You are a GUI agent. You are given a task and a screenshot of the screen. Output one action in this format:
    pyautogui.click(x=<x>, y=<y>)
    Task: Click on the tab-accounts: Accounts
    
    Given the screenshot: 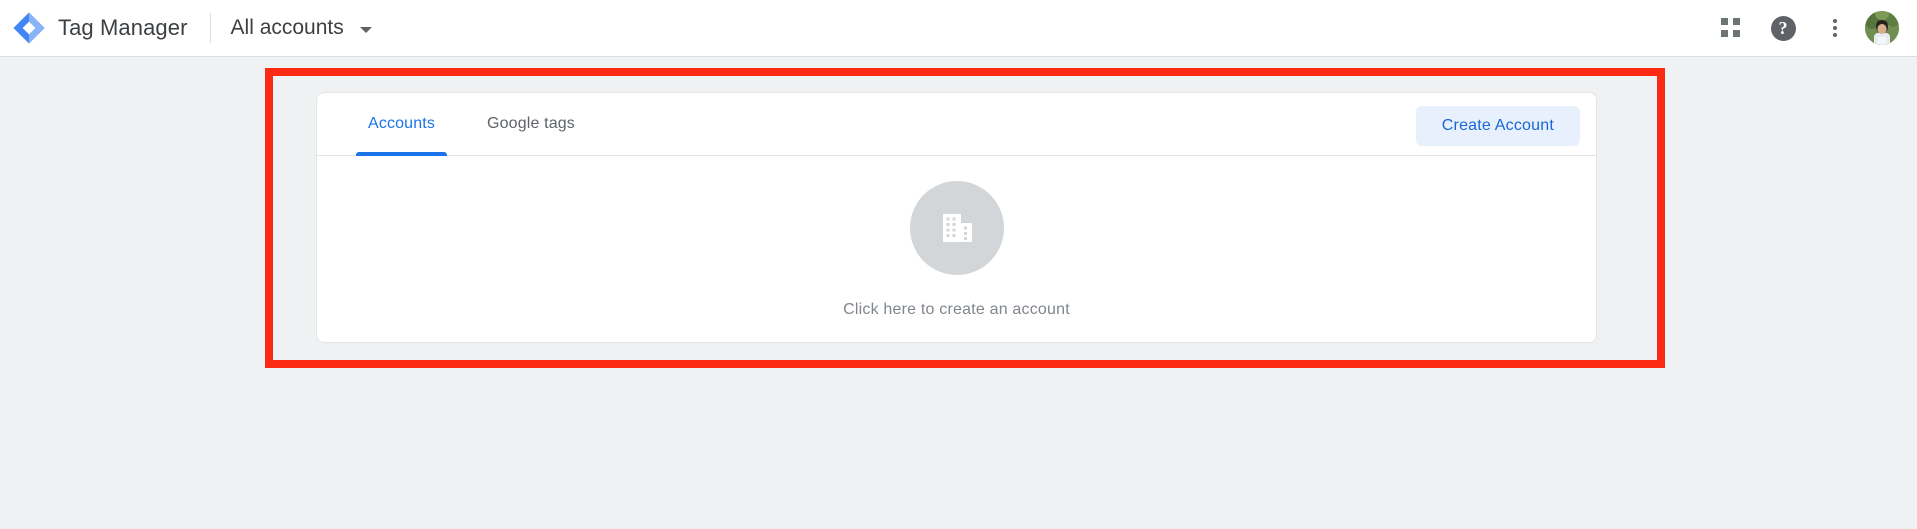 What is the action you would take?
    pyautogui.click(x=402, y=124)
    